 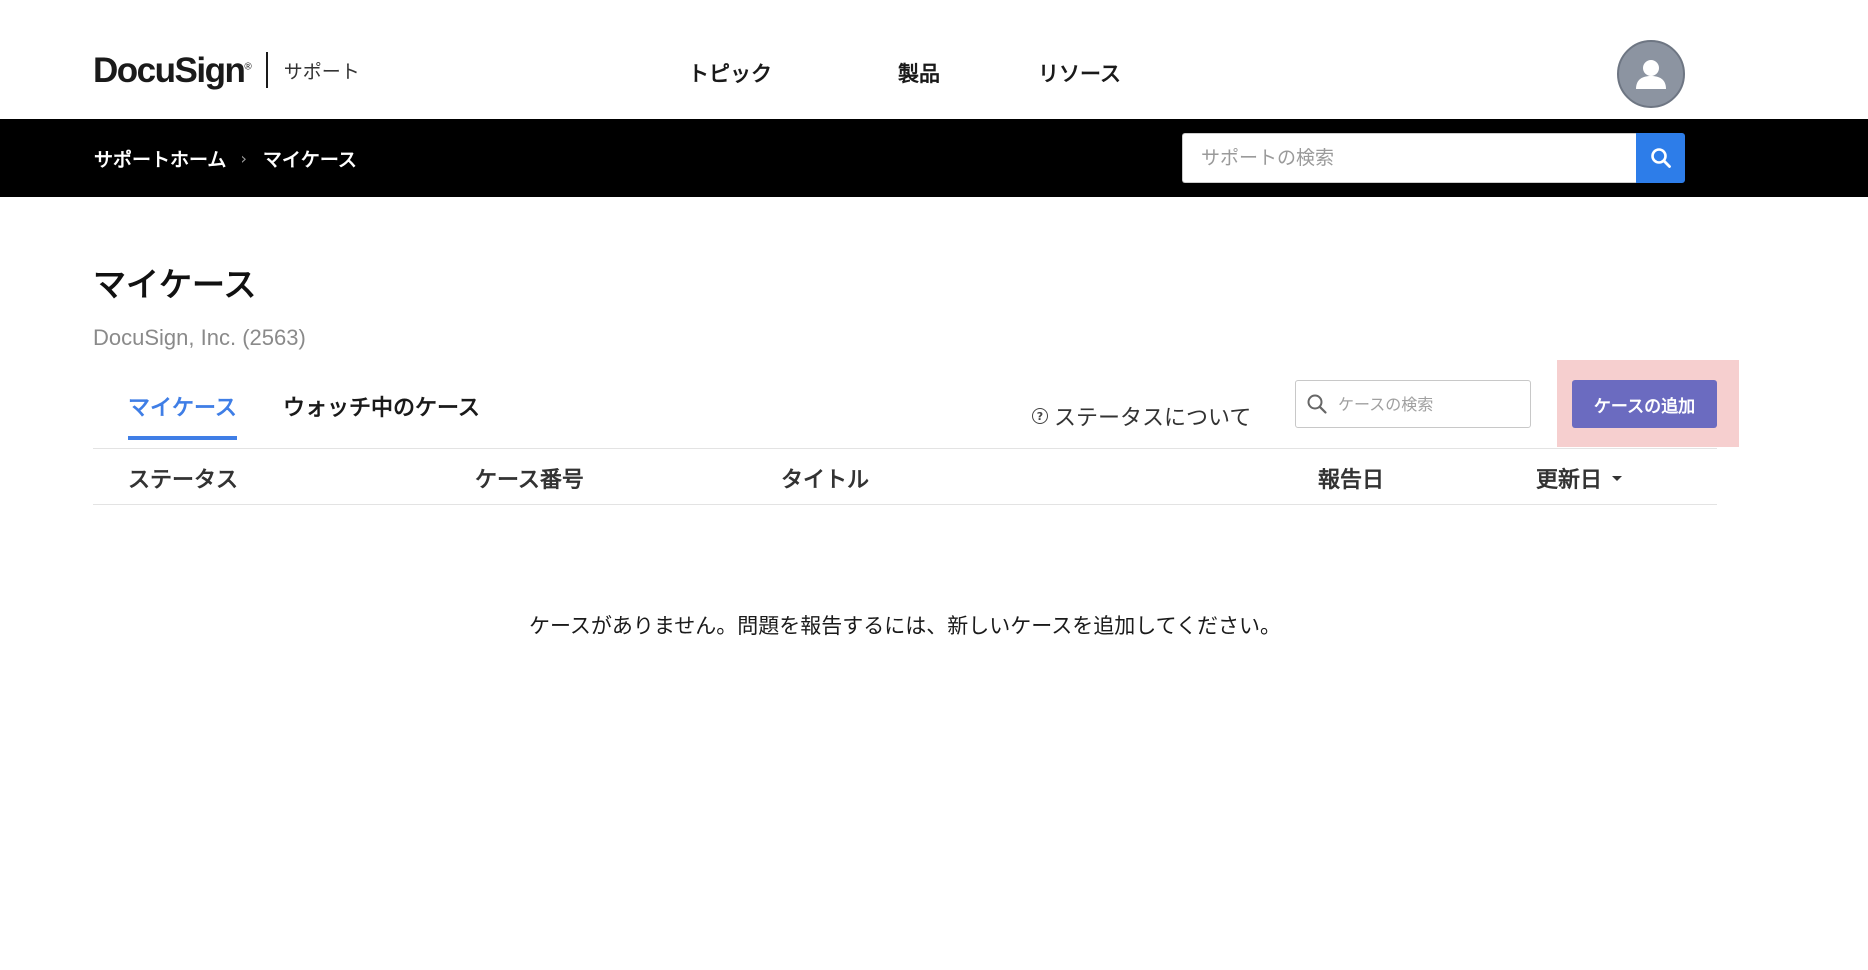 I want to click on empty-state-message: ケースがありません。問題を報告するには、新しいケースを追加してください。, so click(x=904, y=626).